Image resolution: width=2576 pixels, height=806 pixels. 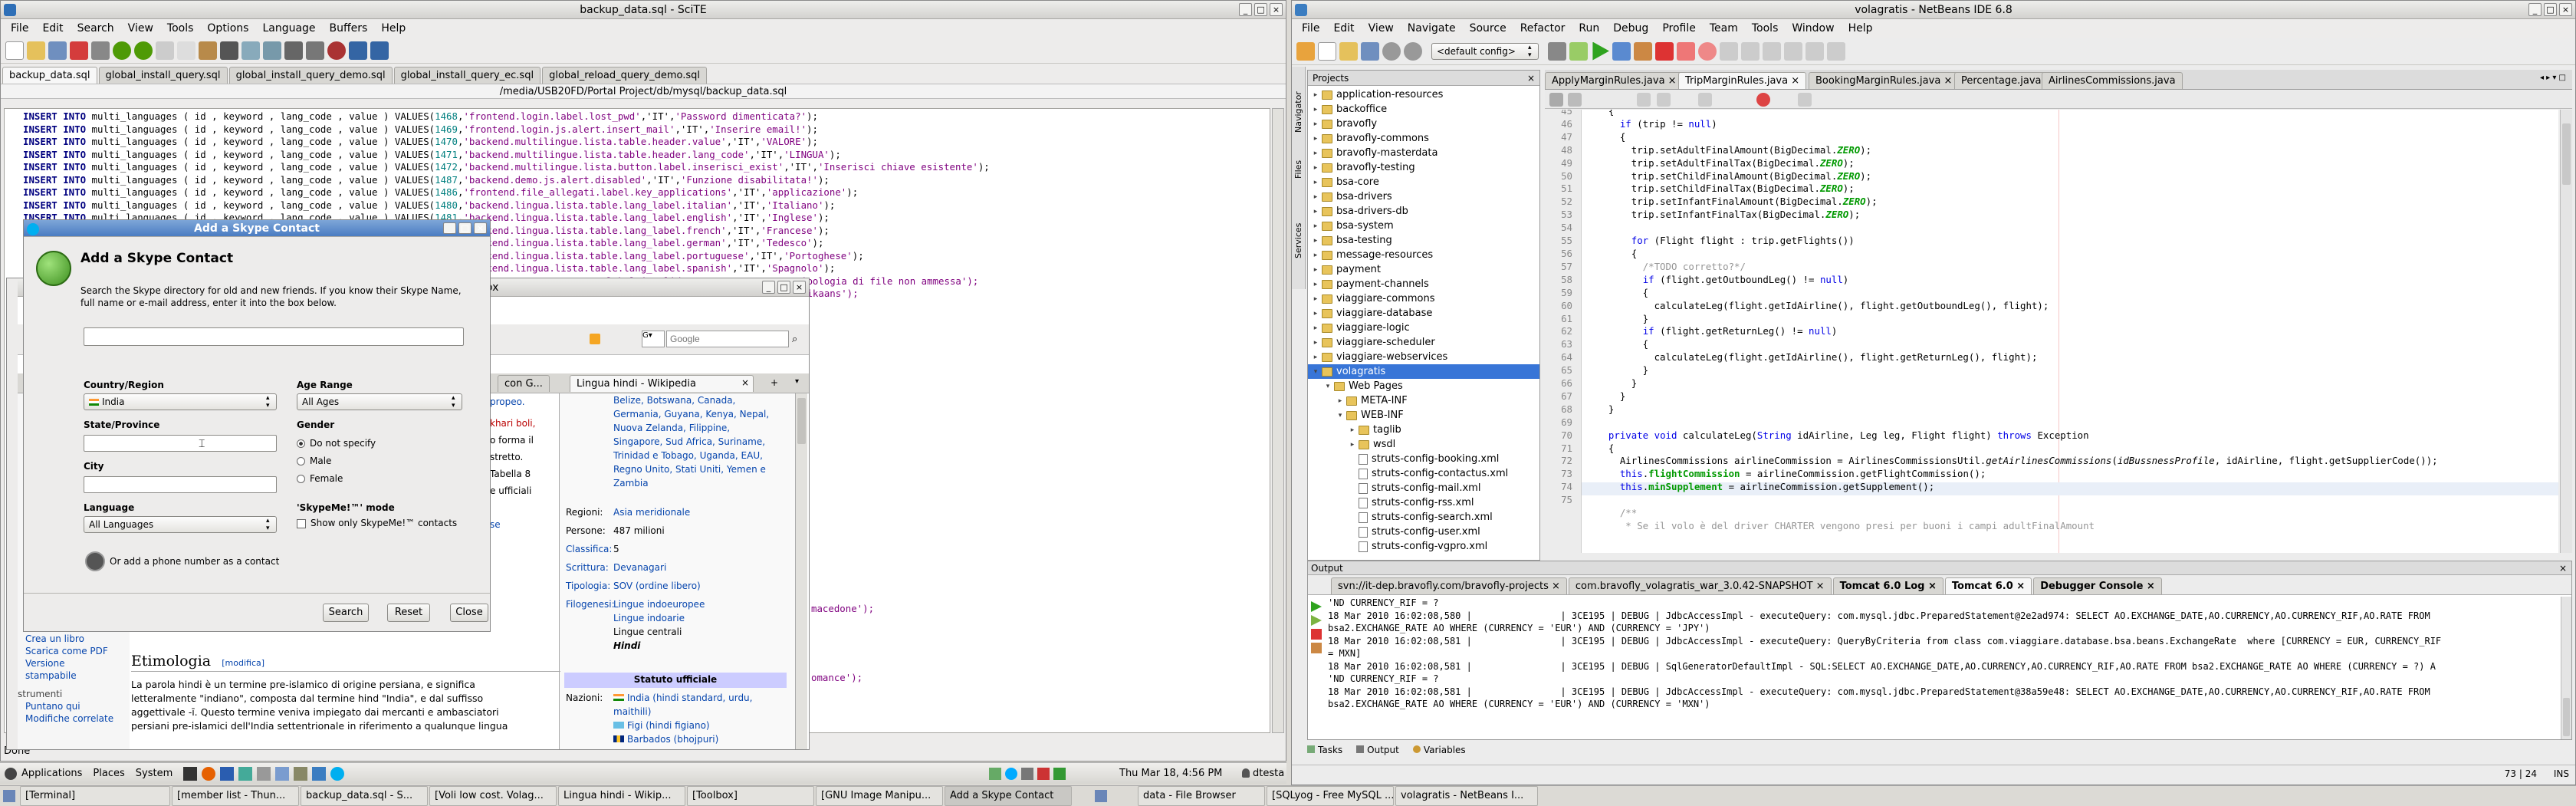 I want to click on nb-menu-tools: Tools, so click(x=1766, y=29).